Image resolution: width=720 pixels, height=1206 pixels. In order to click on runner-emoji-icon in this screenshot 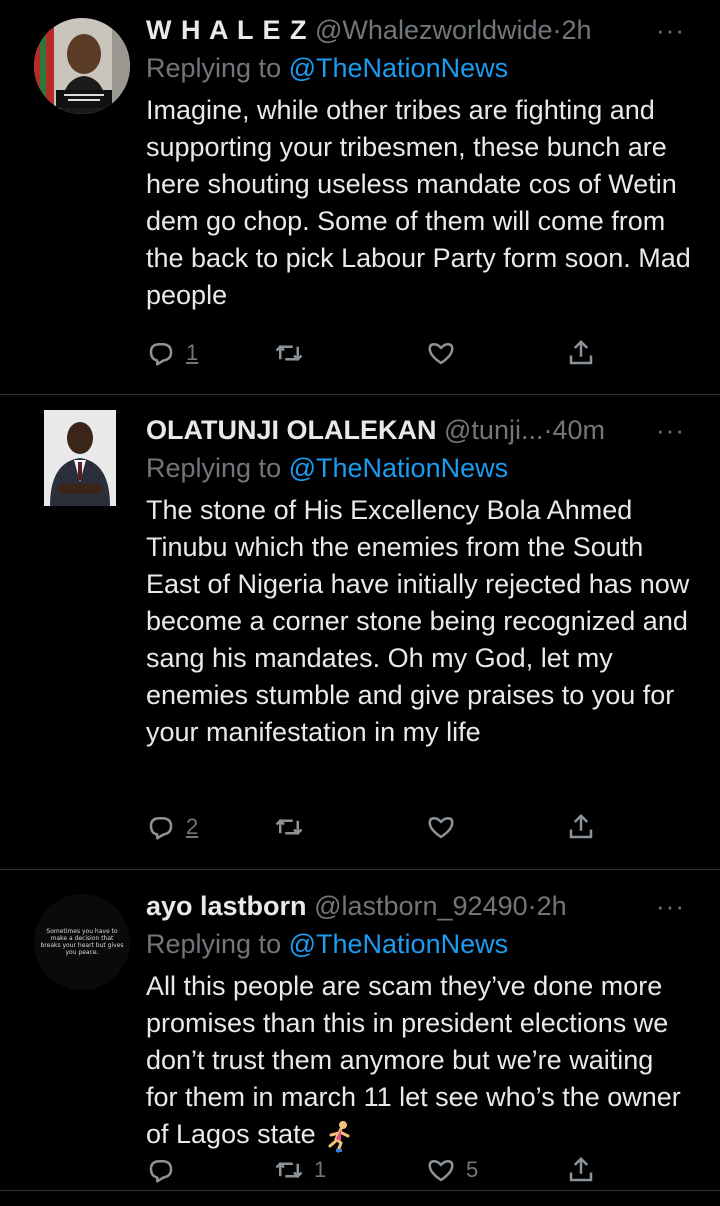, I will do `click(339, 1136)`.